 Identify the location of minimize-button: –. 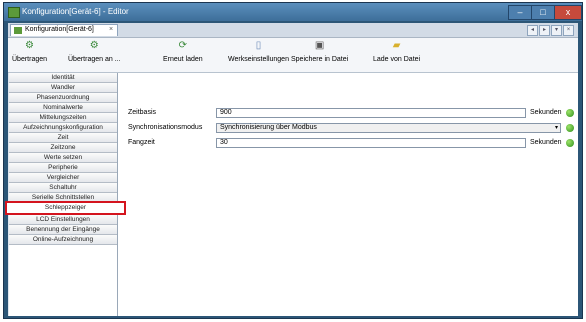
(520, 12).